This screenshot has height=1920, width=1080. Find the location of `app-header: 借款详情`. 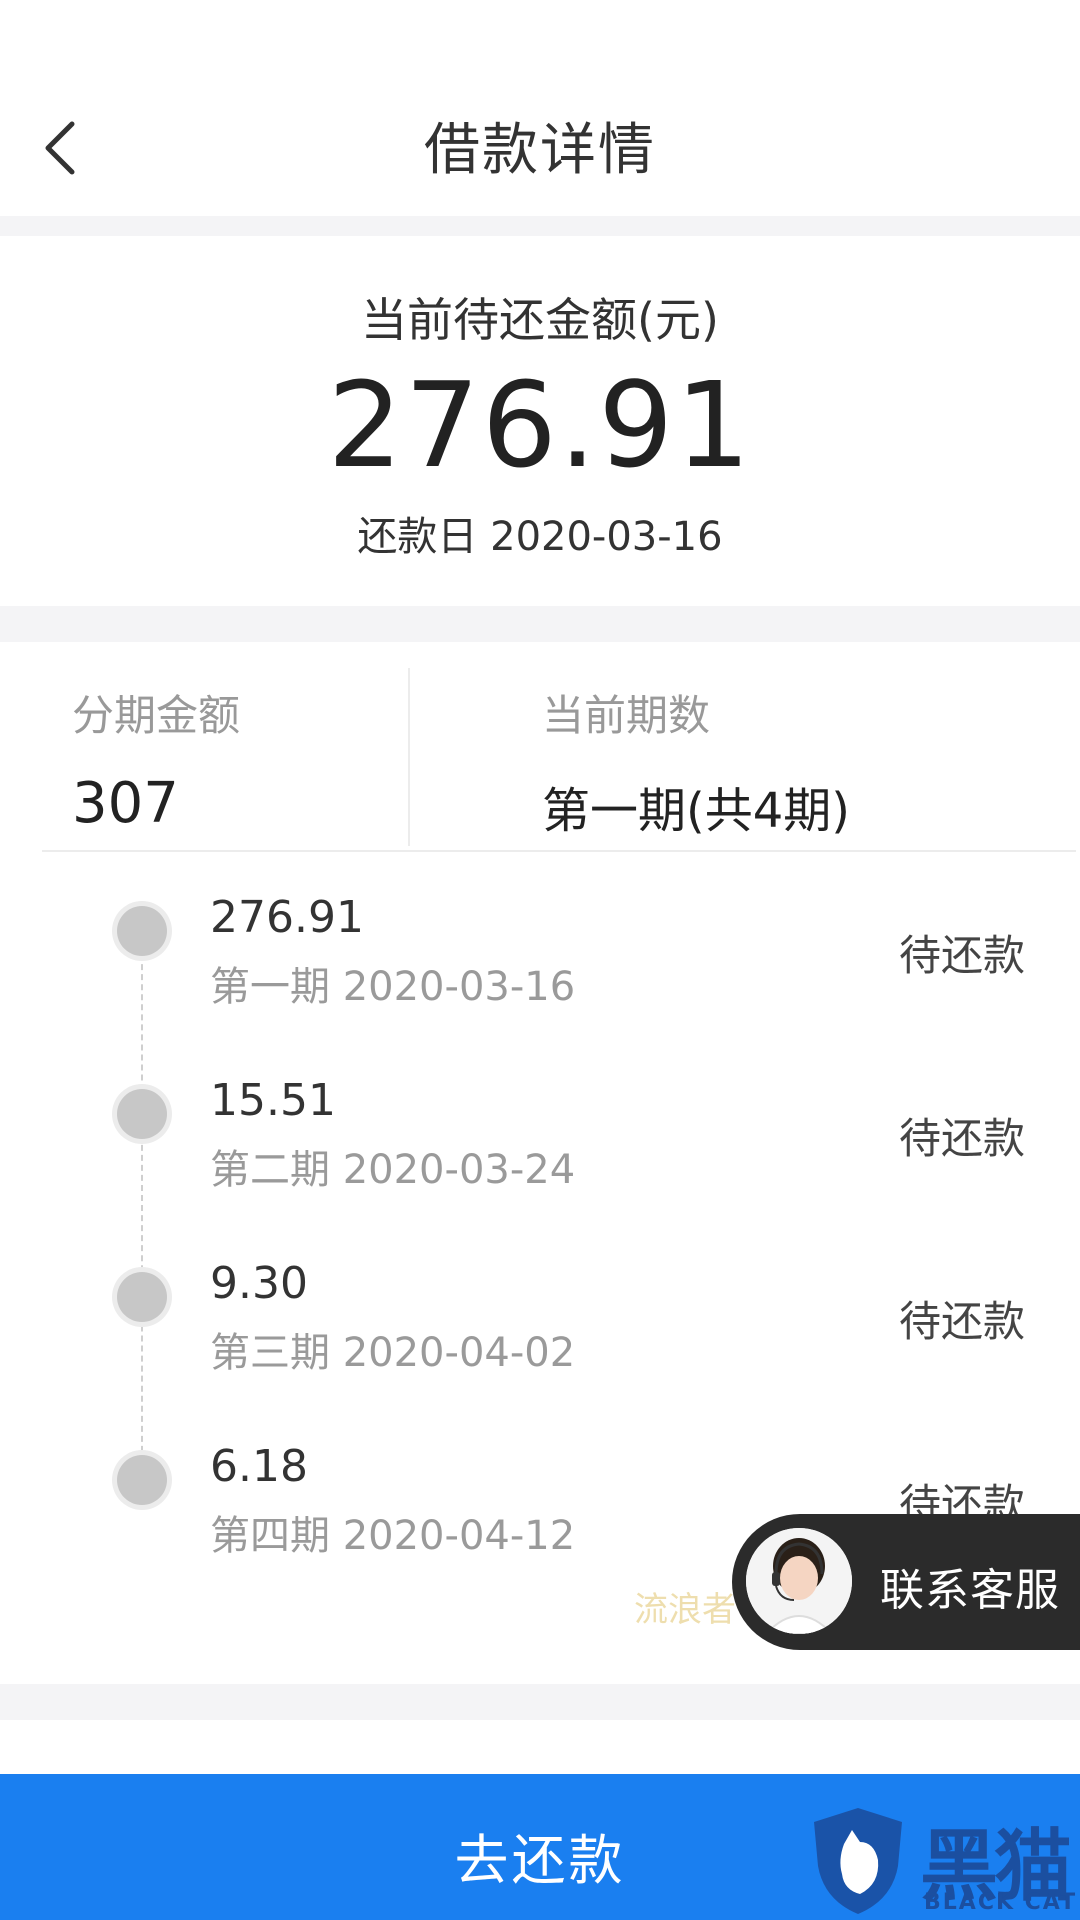

app-header: 借款详情 is located at coordinates (540, 108).